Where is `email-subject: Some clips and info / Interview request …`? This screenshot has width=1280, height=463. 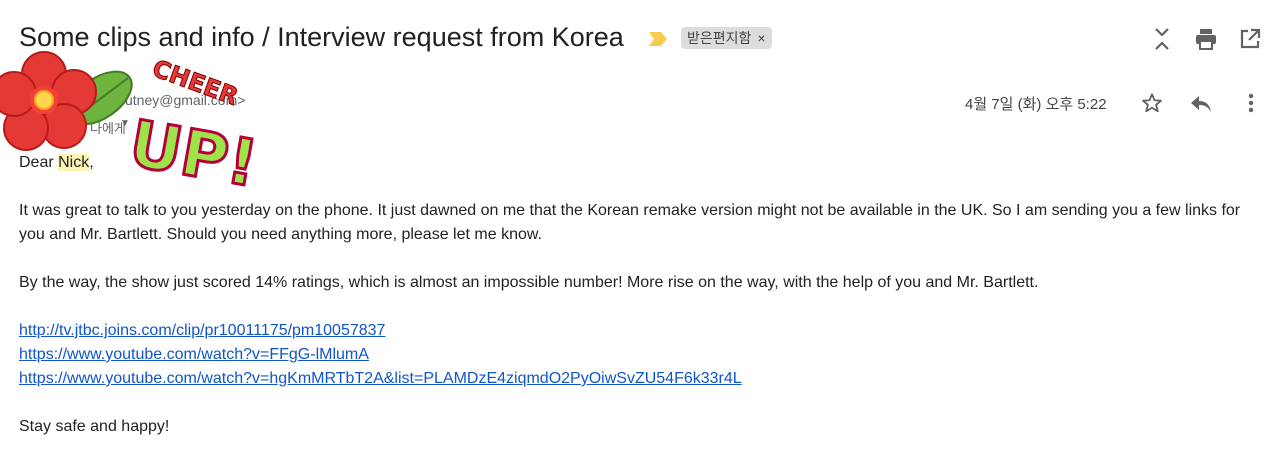
email-subject: Some clips and info / Interview request … is located at coordinates (321, 37).